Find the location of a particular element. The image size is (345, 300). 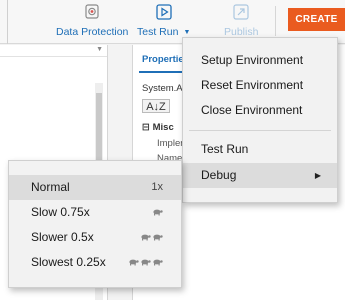

pane-collapse-icon: ▼ is located at coordinates (99, 49).